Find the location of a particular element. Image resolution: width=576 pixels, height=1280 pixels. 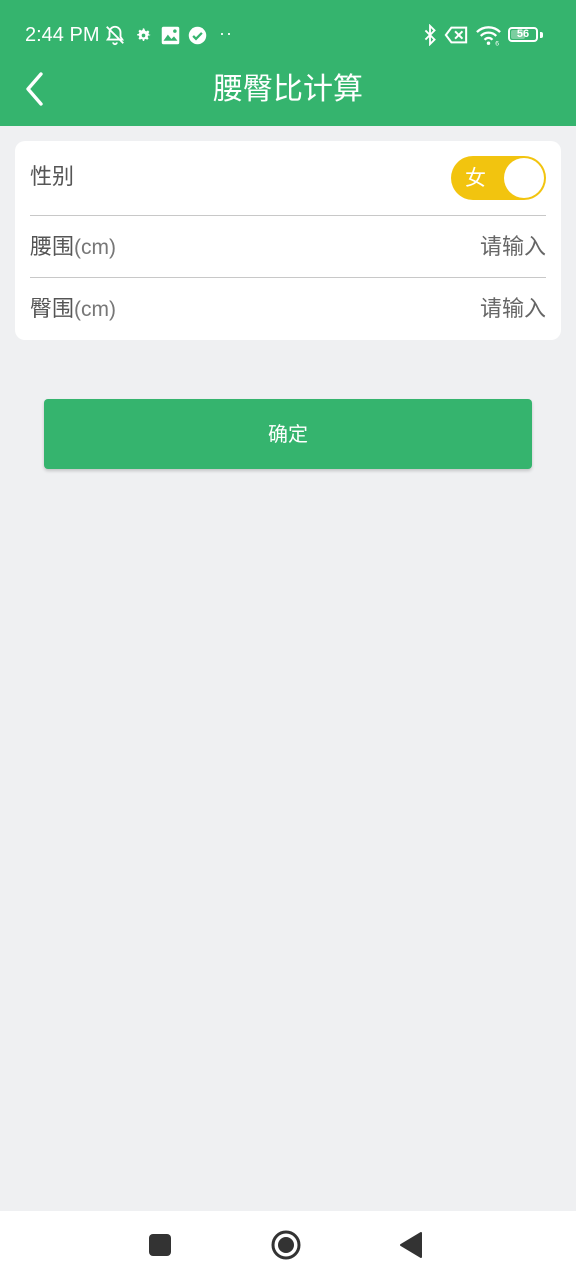

hip-label: 臀围(cm) is located at coordinates (73, 310).